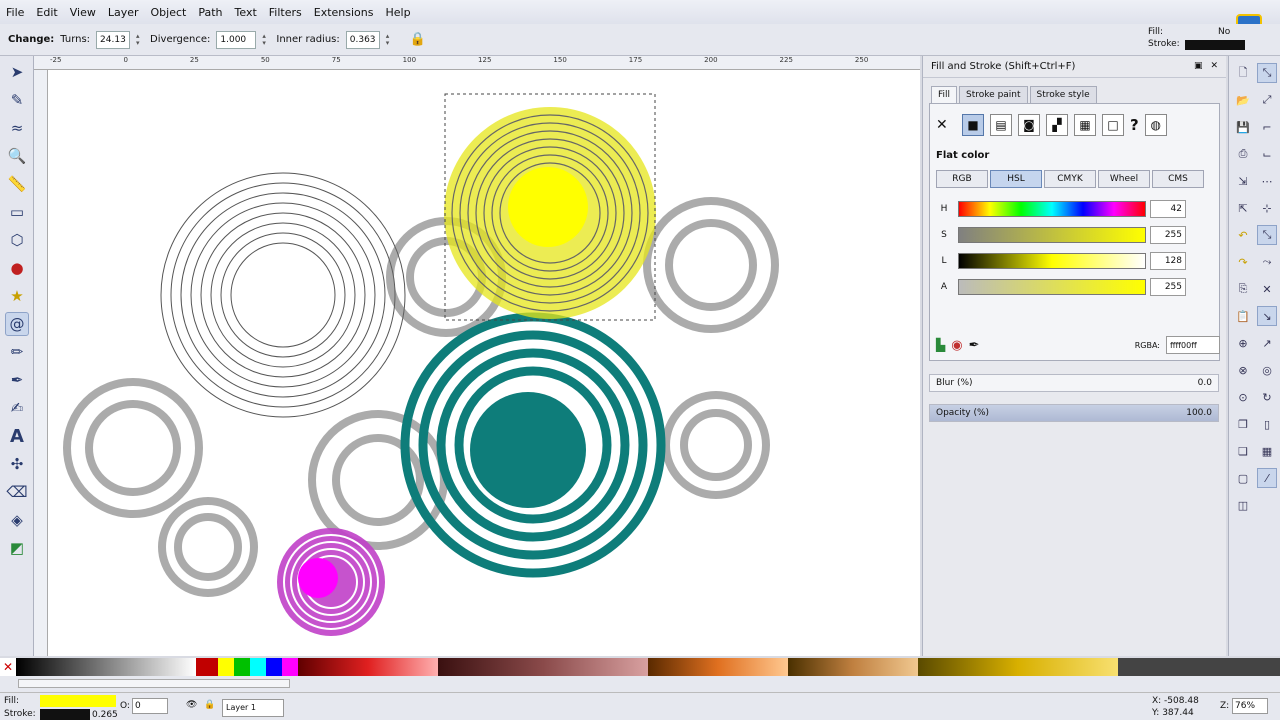 This screenshot has height=720, width=1280. Describe the element at coordinates (1168, 235) in the screenshot. I see `saturation-value: 255` at that location.